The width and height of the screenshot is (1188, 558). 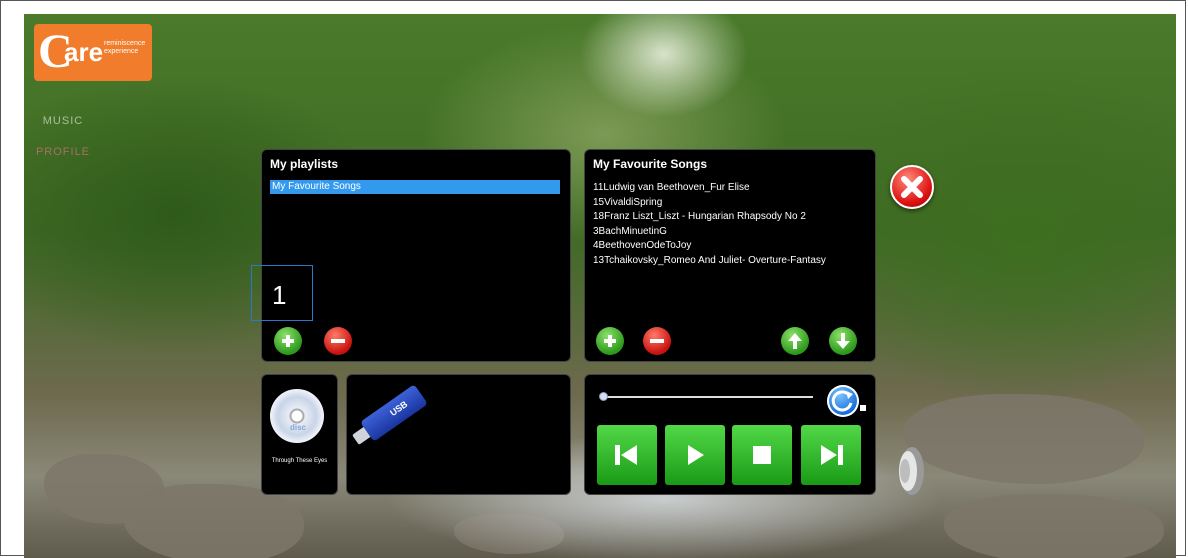 I want to click on annotation-label: 1, so click(x=279, y=295).